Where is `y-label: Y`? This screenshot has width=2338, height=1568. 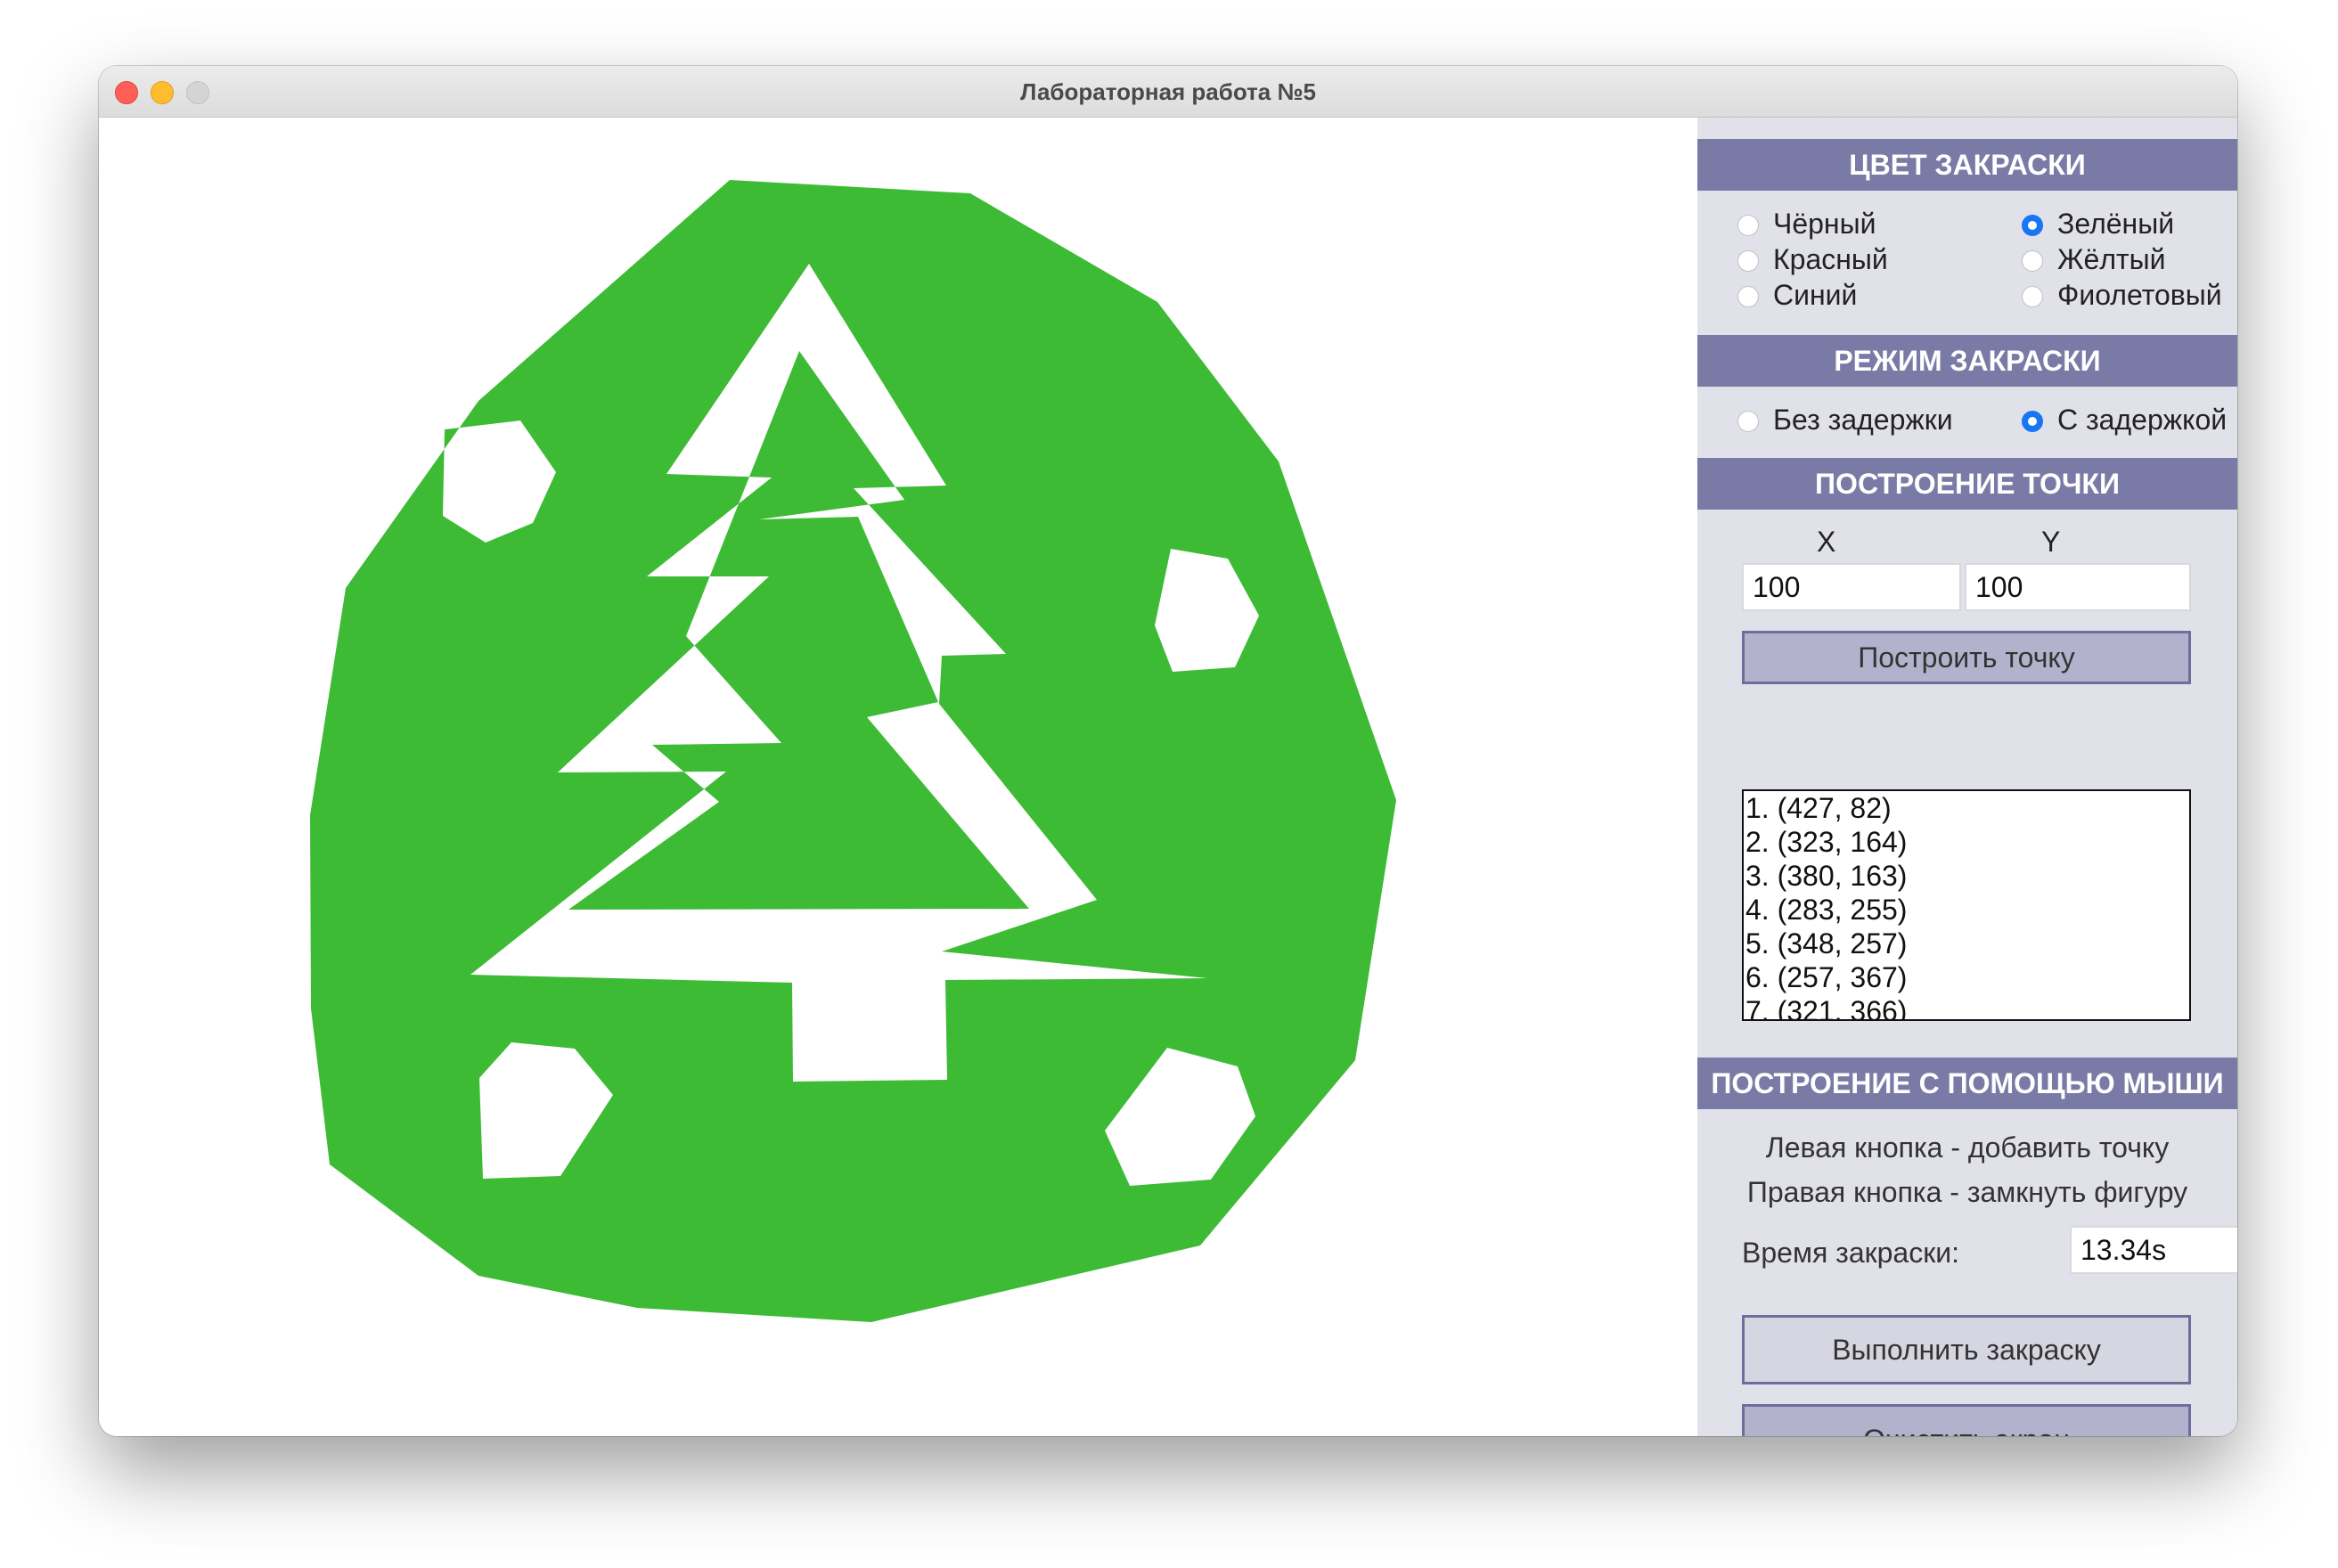
y-label: Y is located at coordinates (2051, 542).